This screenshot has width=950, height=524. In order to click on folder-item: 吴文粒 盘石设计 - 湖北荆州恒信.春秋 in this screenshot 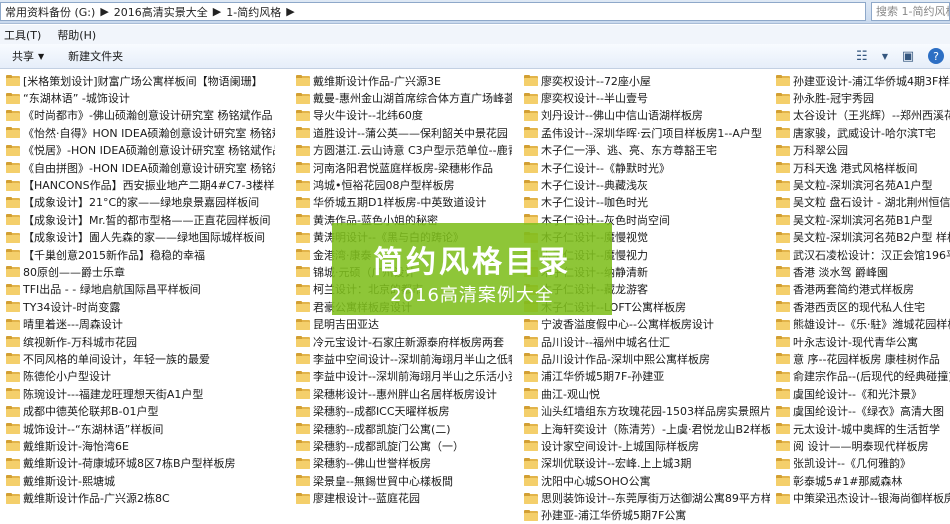, I will do `click(860, 202)`.